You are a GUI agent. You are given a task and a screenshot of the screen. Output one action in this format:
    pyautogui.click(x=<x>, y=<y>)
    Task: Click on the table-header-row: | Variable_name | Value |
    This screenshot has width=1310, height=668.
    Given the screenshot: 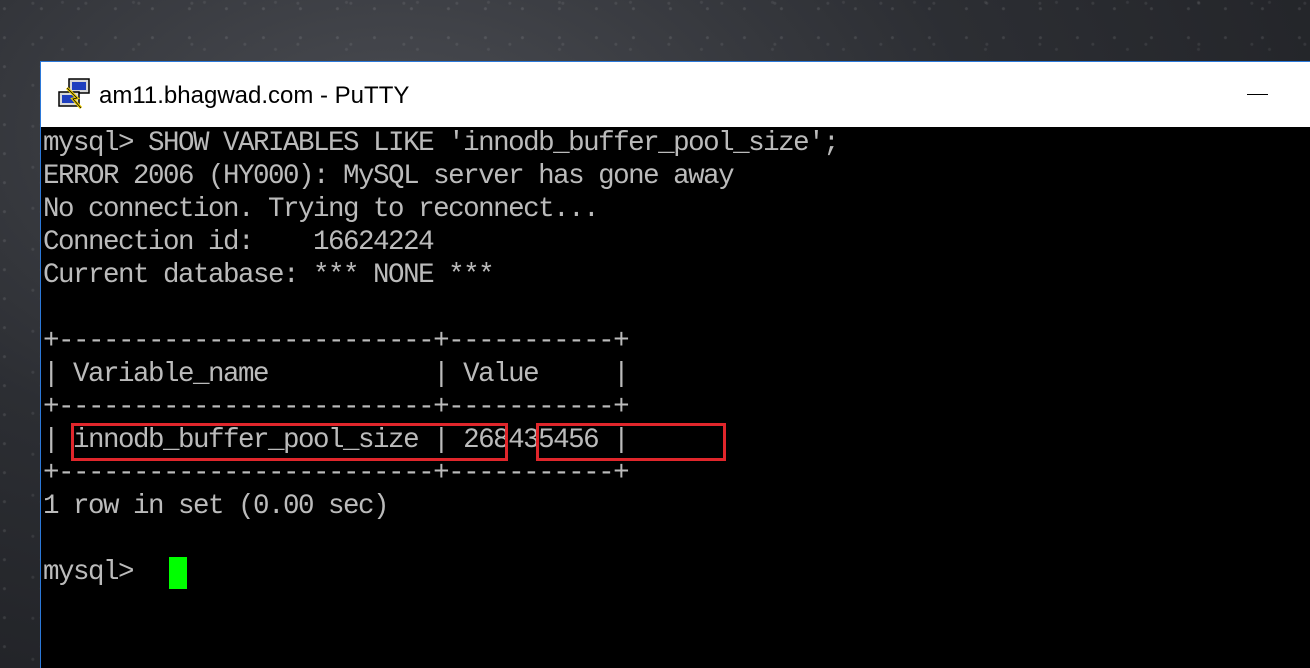 What is the action you would take?
    pyautogui.click(x=336, y=374)
    